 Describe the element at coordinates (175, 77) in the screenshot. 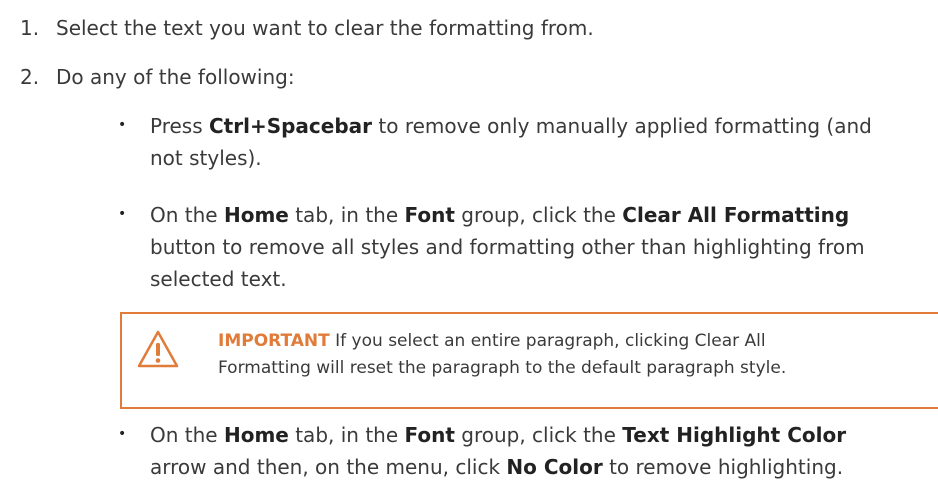

I see `step-text: Do any of the following:` at that location.